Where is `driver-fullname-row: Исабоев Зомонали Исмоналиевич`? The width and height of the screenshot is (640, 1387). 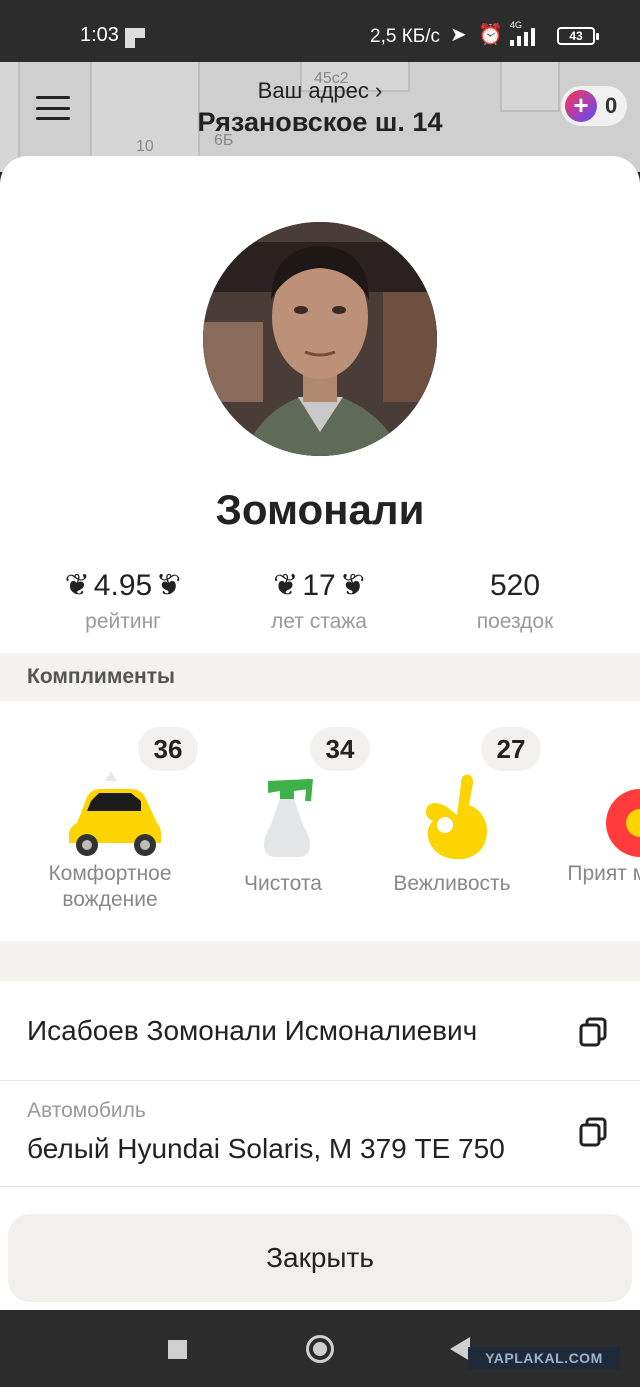
driver-fullname-row: Исабоев Зомонали Исмоналиевич is located at coordinates (320, 1031).